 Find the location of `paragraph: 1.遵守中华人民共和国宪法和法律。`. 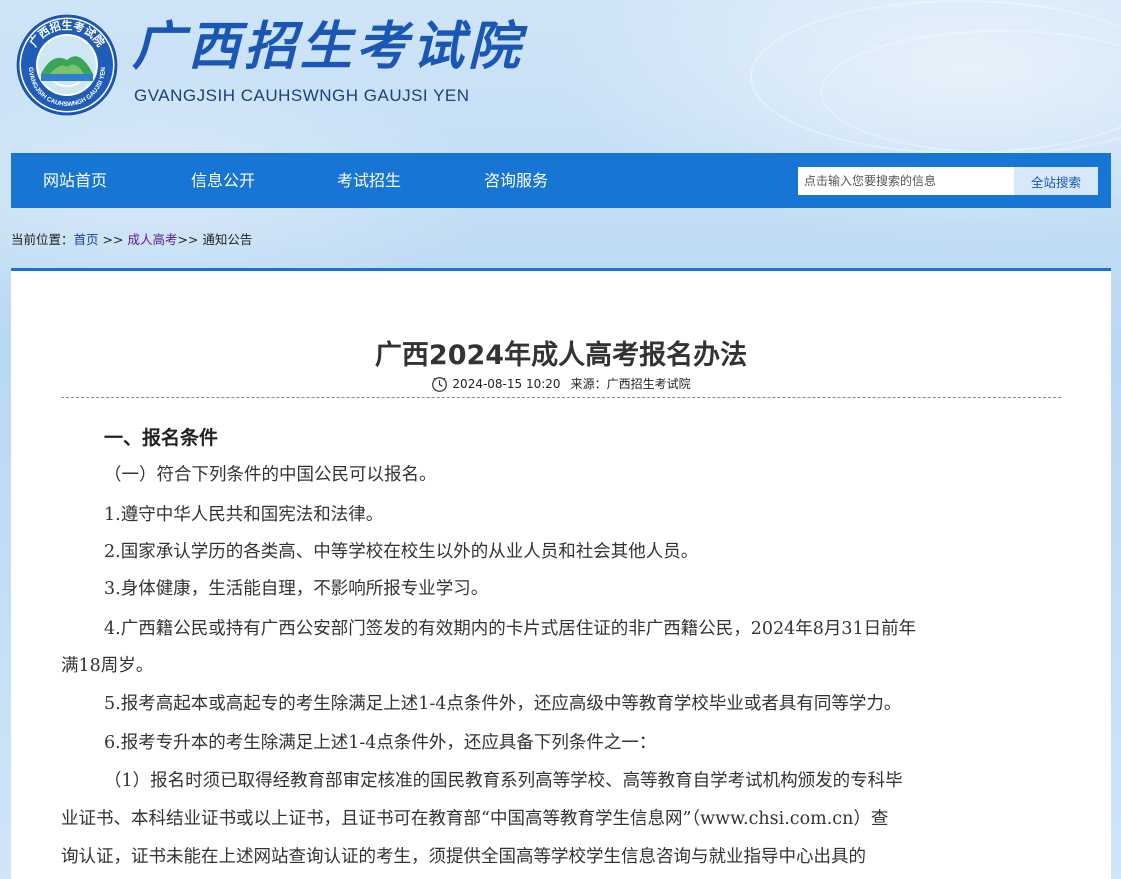

paragraph: 1.遵守中华人民共和国宪法和法律。 is located at coordinates (244, 515).